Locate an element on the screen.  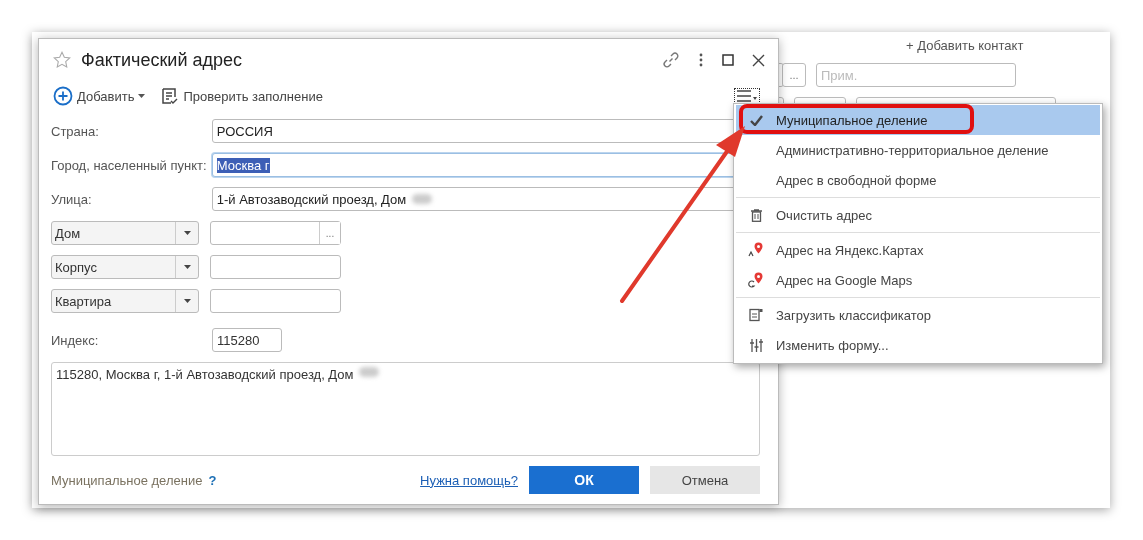
menu-item: Адрес на Яндекс.Картах is located at coordinates (918, 250).